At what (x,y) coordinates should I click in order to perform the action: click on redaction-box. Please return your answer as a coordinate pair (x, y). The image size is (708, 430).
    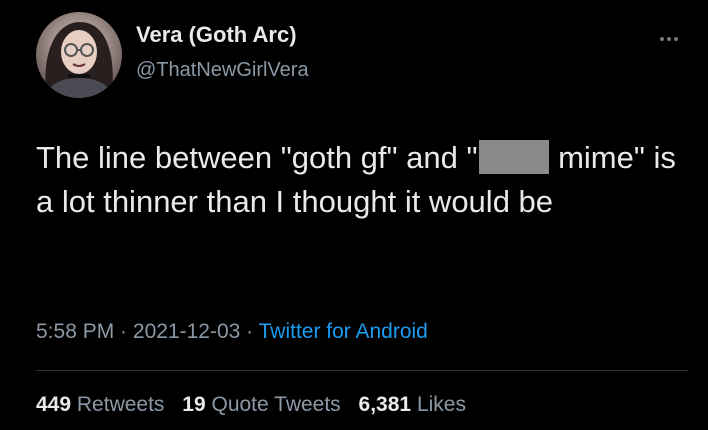
    Looking at the image, I should click on (514, 157).